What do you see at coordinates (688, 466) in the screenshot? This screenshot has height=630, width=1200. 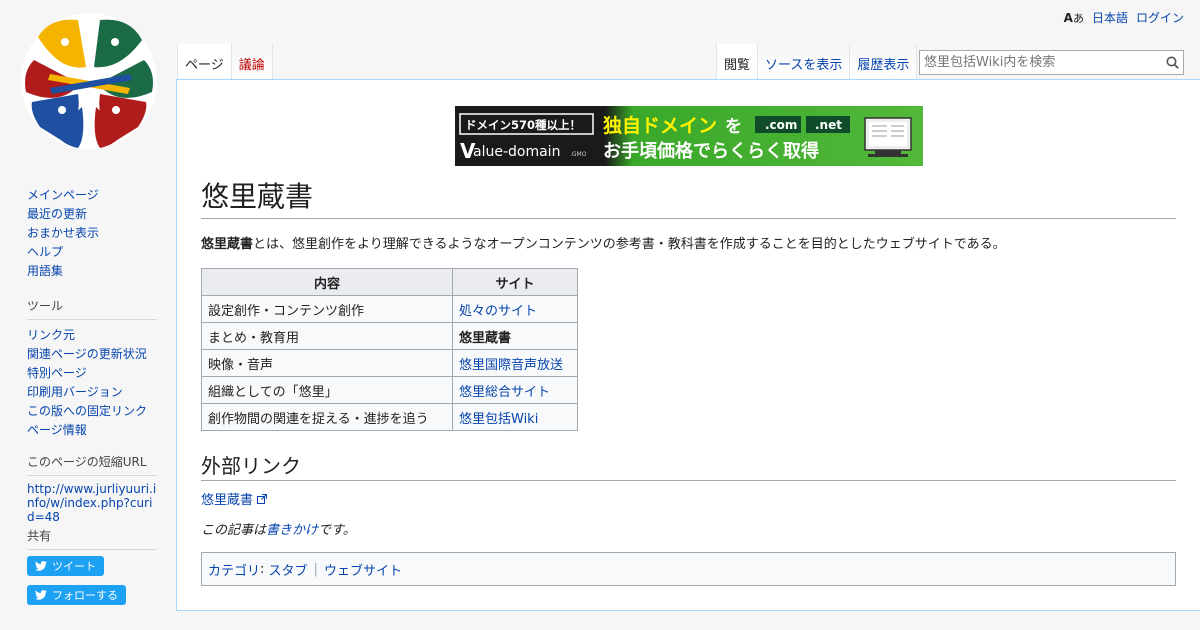 I see `external-links-heading: 外部リンク` at bounding box center [688, 466].